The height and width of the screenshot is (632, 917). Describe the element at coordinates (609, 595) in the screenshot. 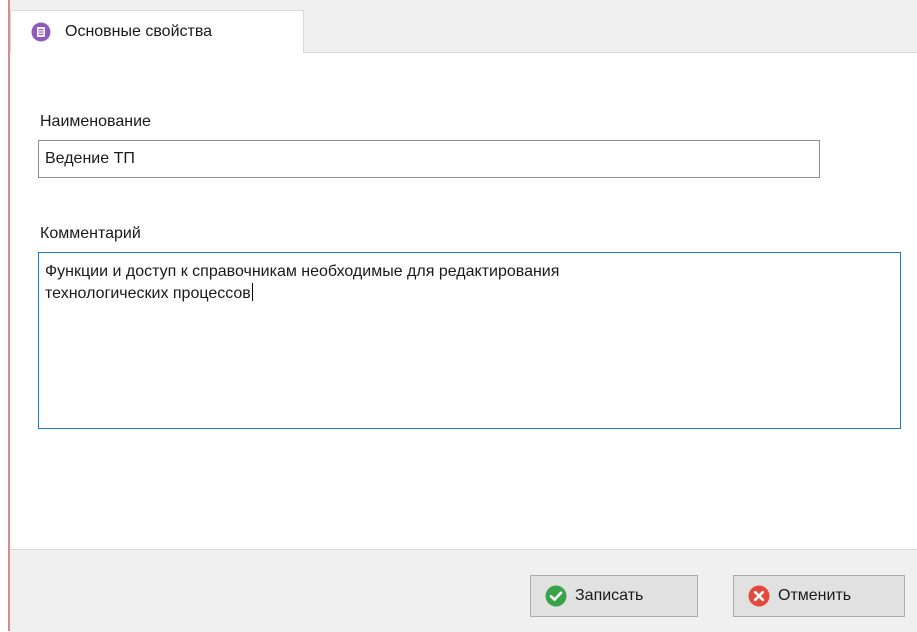

I see `save-button-label: Записать` at that location.